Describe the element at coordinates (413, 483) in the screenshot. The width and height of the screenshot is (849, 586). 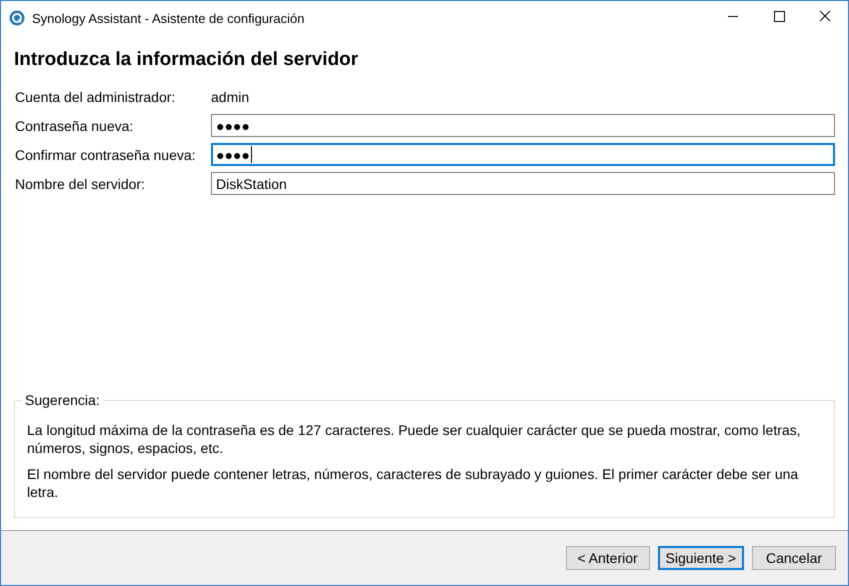
I see `hint-text: El nombre del servidor puede contener letras, números, caracteres de subrayado y guiones. El primer carácter debe ser una letra.` at that location.